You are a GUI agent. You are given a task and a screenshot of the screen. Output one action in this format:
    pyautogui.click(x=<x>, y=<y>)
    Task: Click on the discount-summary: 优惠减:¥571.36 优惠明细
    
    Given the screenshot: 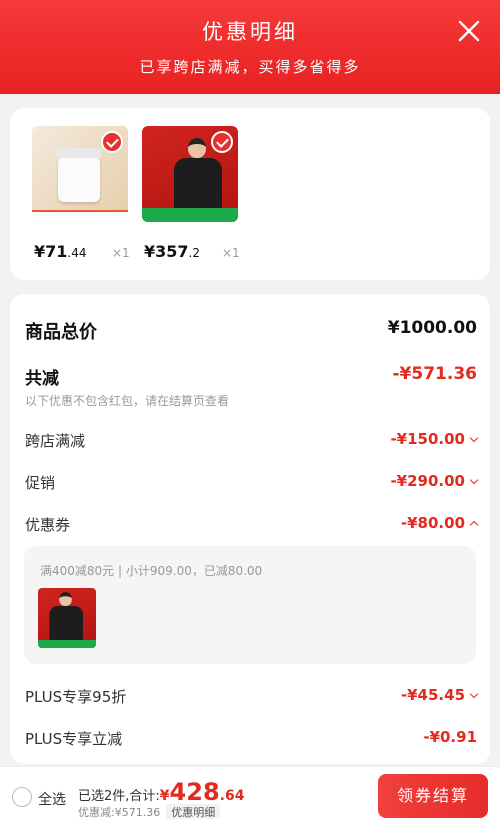 What is the action you would take?
    pyautogui.click(x=149, y=811)
    